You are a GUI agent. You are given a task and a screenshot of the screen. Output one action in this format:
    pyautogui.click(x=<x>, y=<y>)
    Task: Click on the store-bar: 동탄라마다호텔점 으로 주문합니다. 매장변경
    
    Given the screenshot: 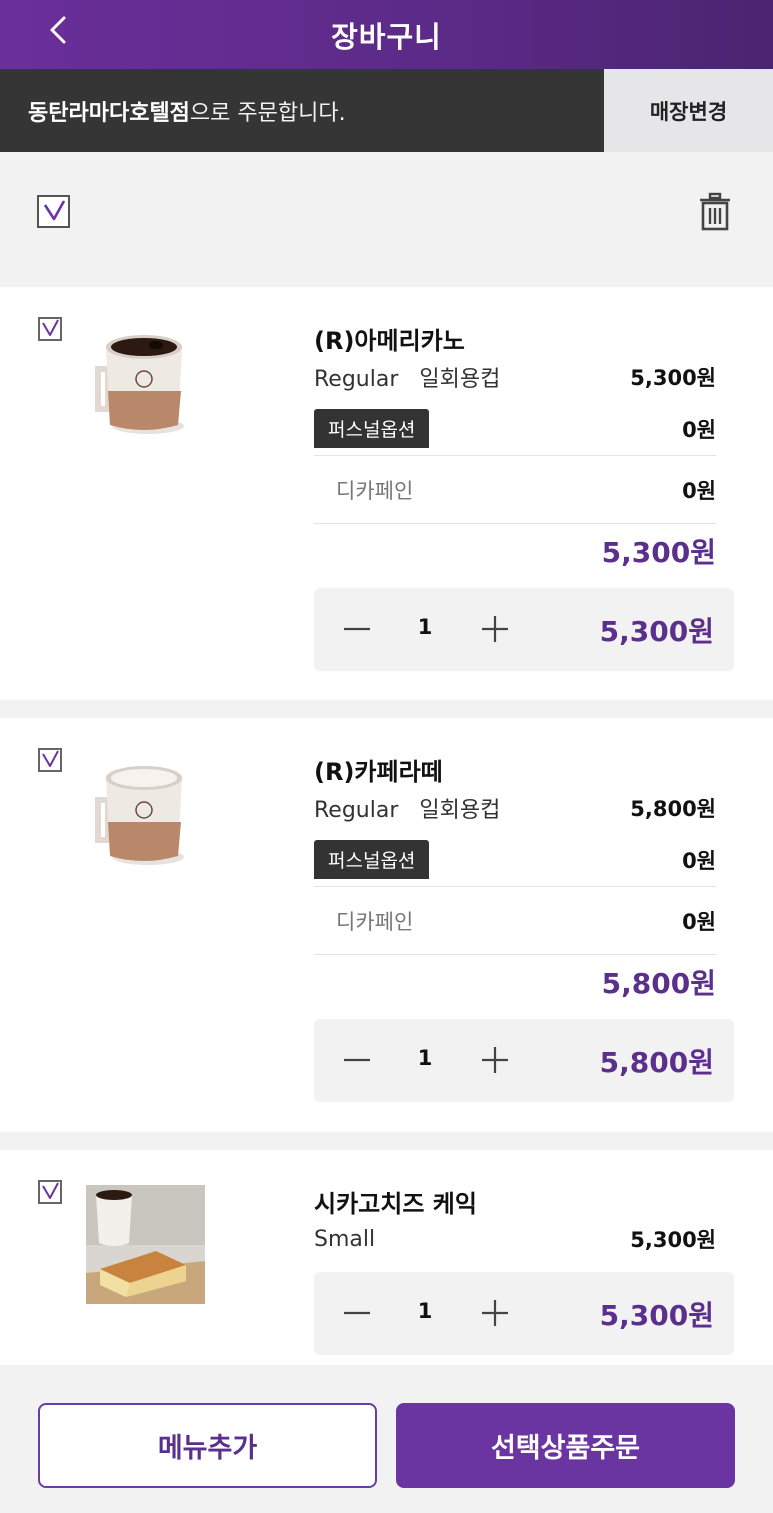 What is the action you would take?
    pyautogui.click(x=386, y=110)
    